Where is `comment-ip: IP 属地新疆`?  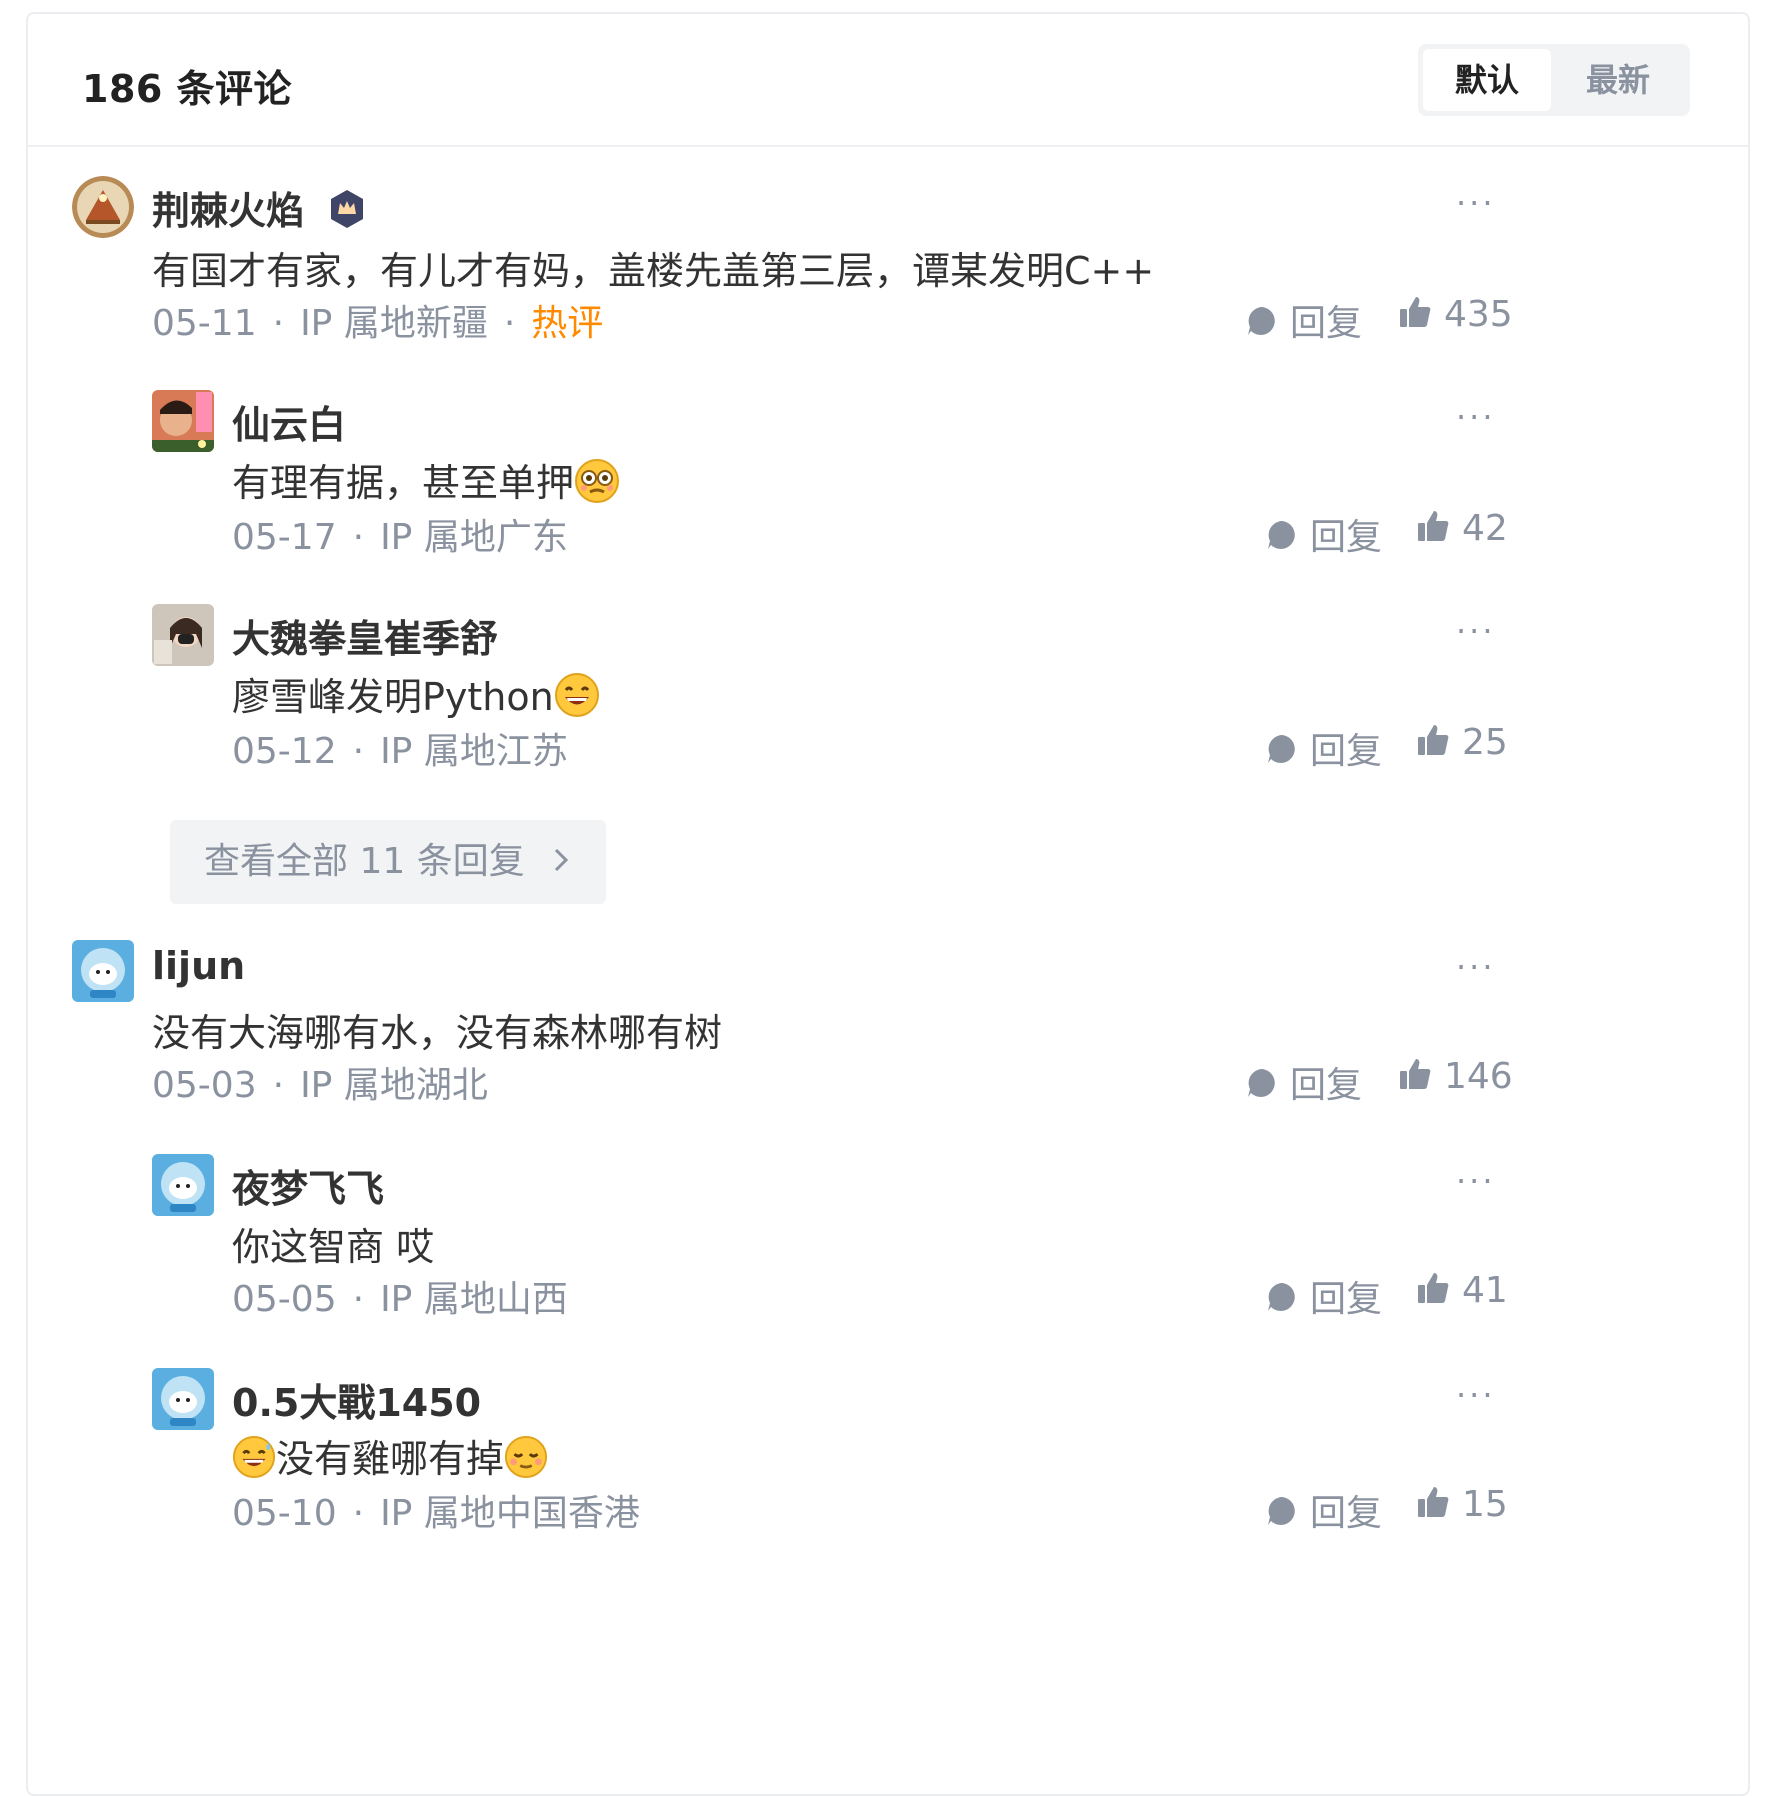 comment-ip: IP 属地新疆 is located at coordinates (394, 323).